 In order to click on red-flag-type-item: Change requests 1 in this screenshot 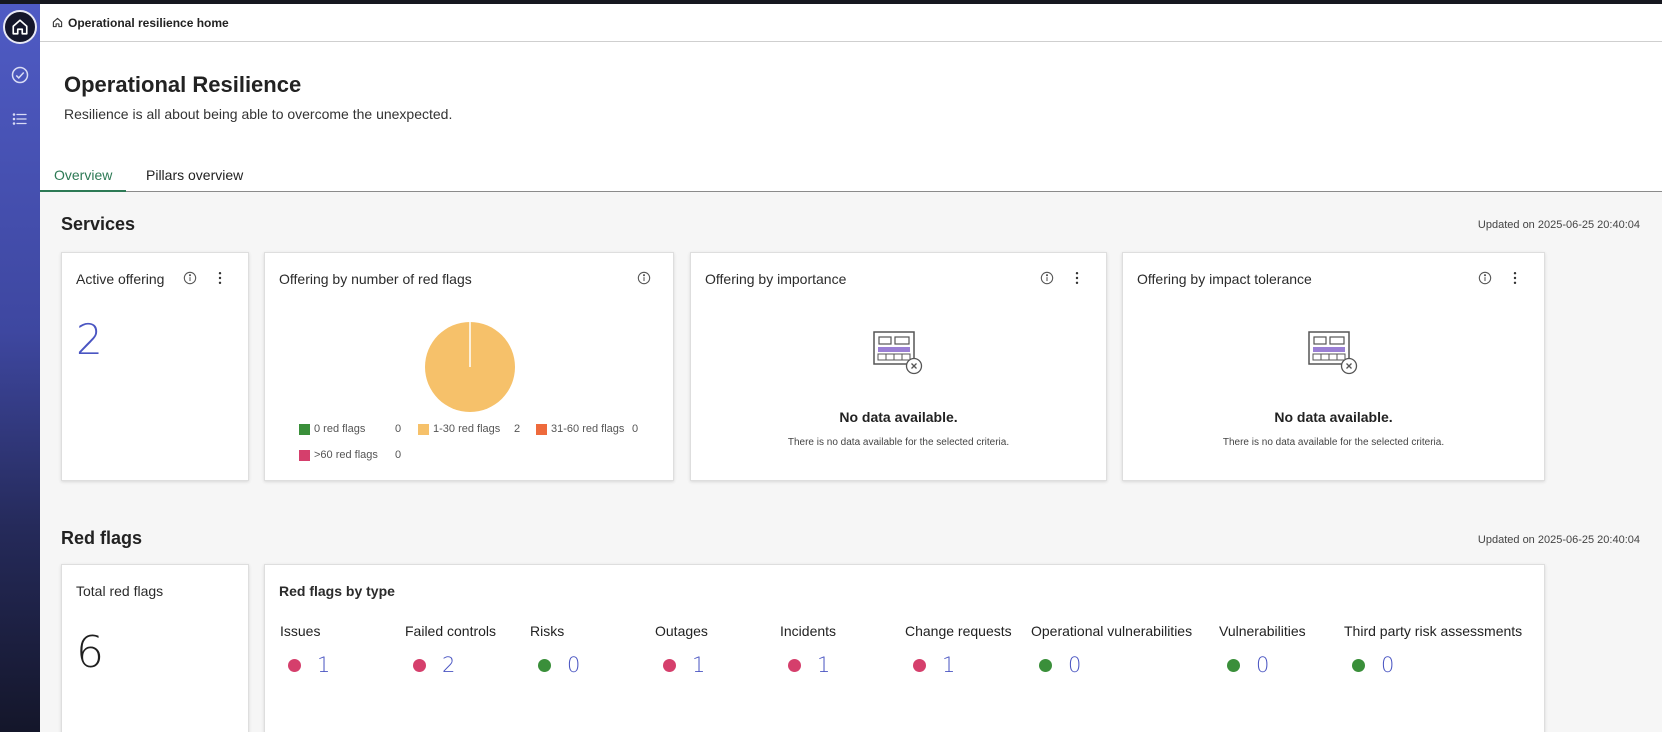, I will do `click(958, 650)`.